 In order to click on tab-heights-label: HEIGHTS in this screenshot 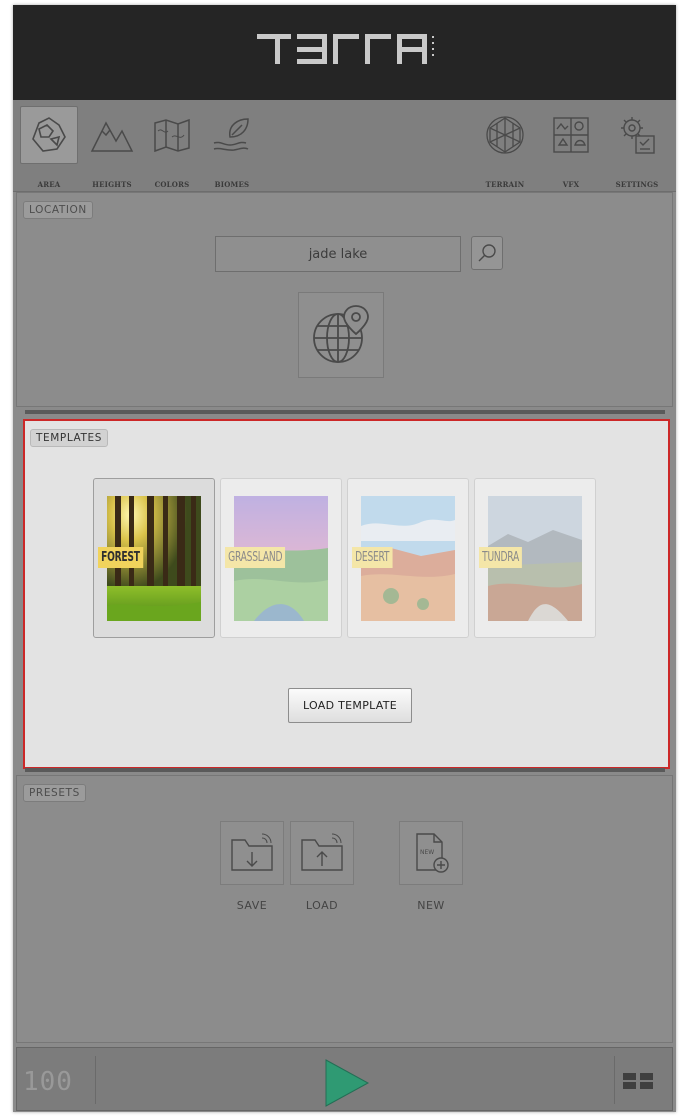, I will do `click(112, 184)`.